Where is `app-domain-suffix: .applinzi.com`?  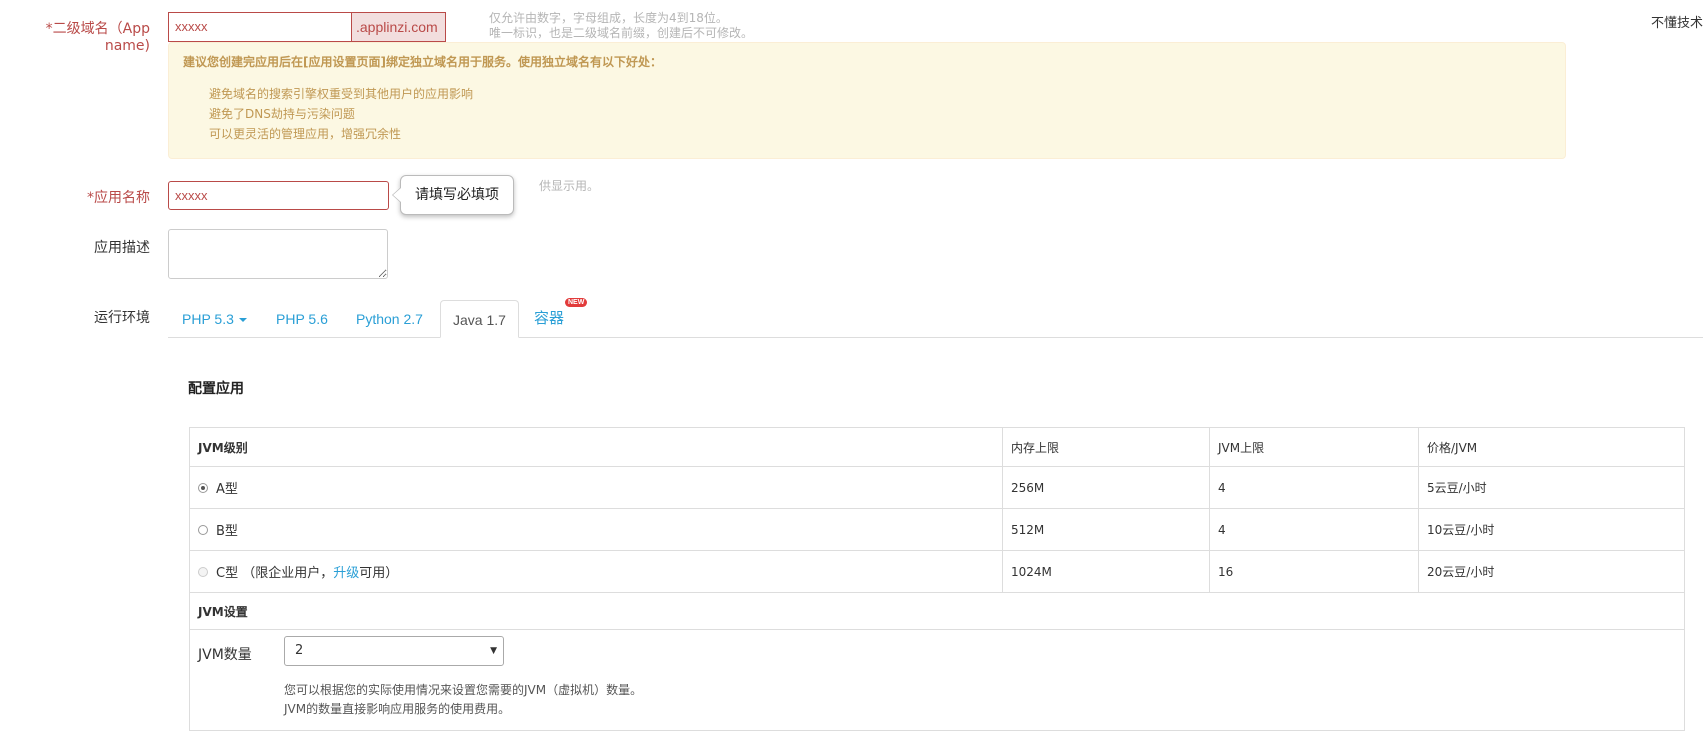
app-domain-suffix: .applinzi.com is located at coordinates (398, 27).